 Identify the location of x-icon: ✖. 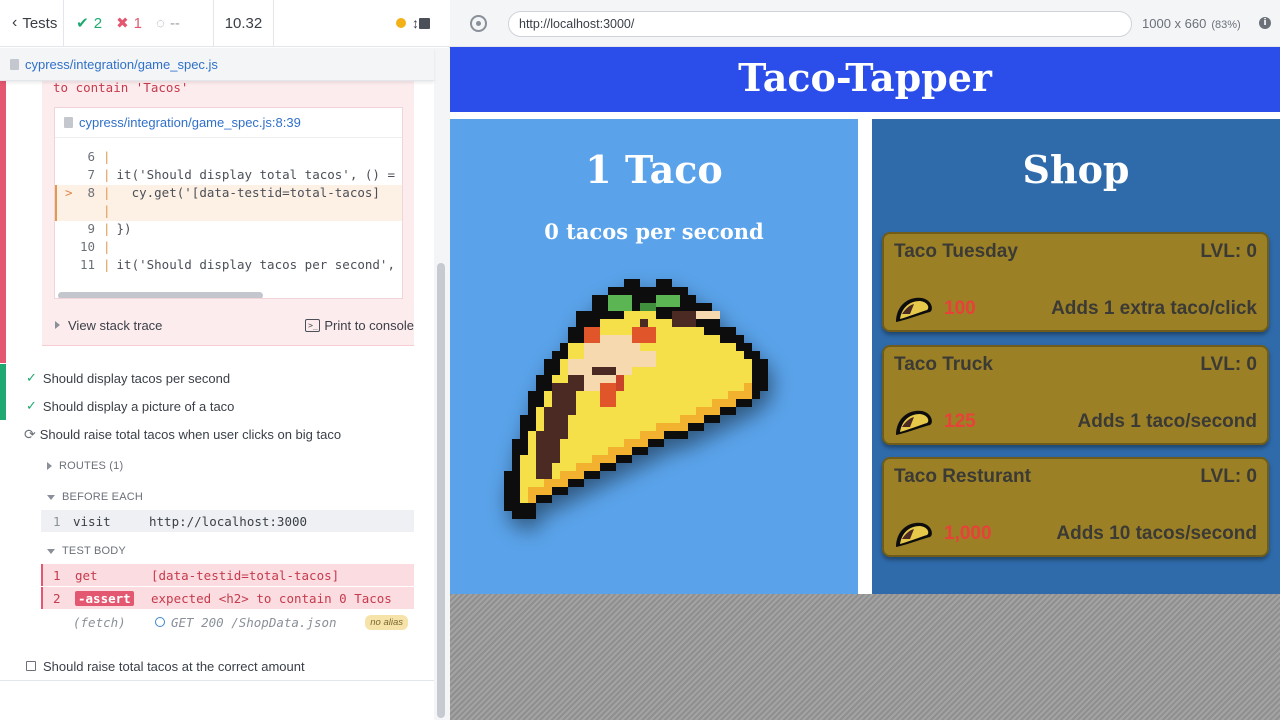
(122, 23).